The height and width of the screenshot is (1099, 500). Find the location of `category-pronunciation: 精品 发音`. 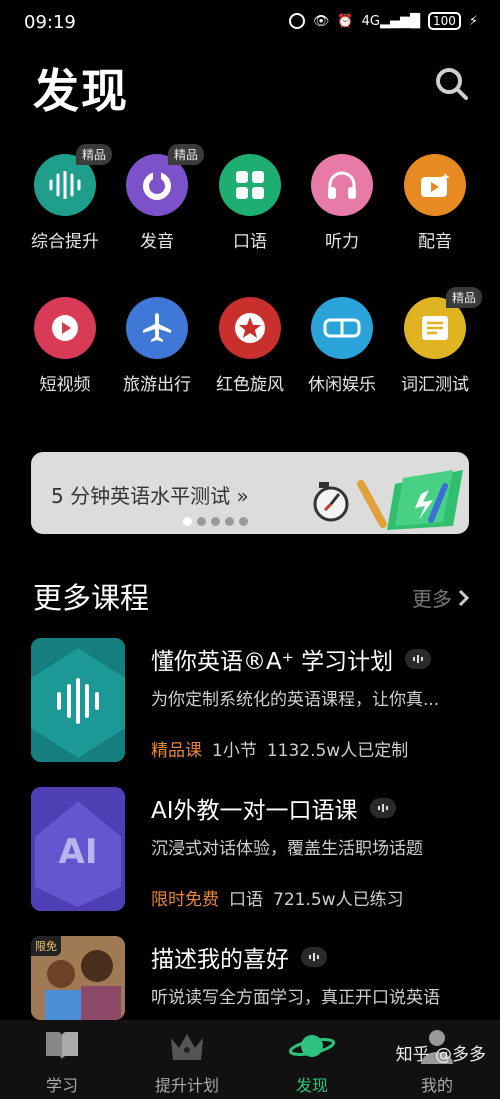

category-pronunciation: 精品 发音 is located at coordinates (158, 198).